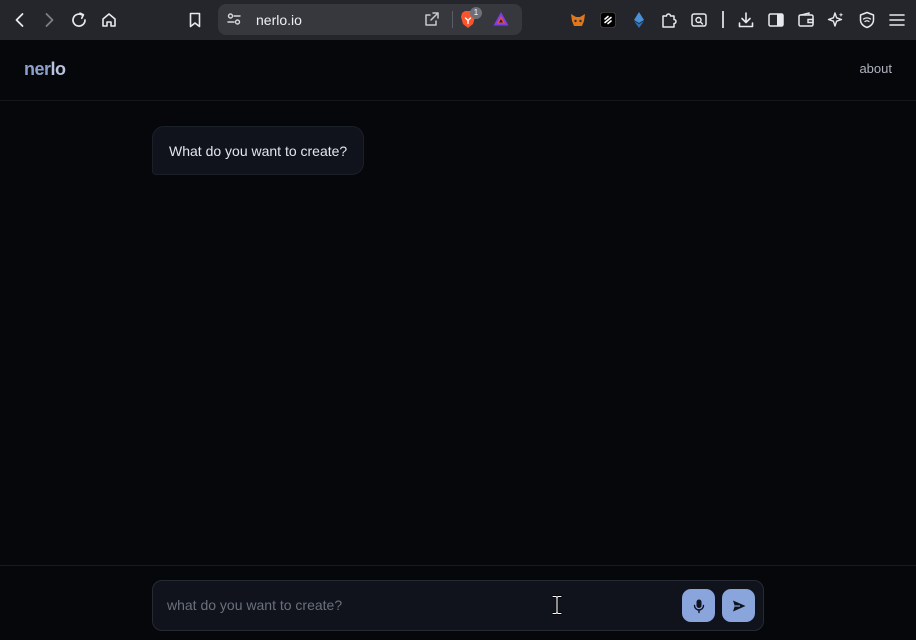 Image resolution: width=916 pixels, height=640 pixels. I want to click on menu-icon, so click(897, 20).